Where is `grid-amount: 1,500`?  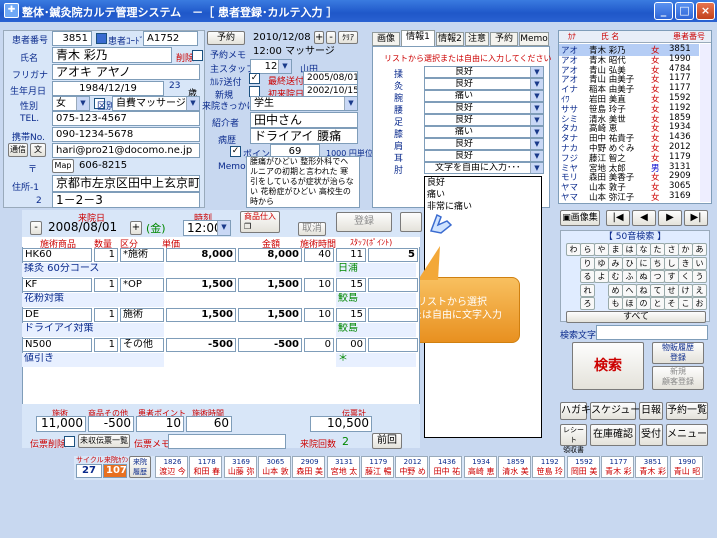 grid-amount: 1,500 is located at coordinates (270, 315).